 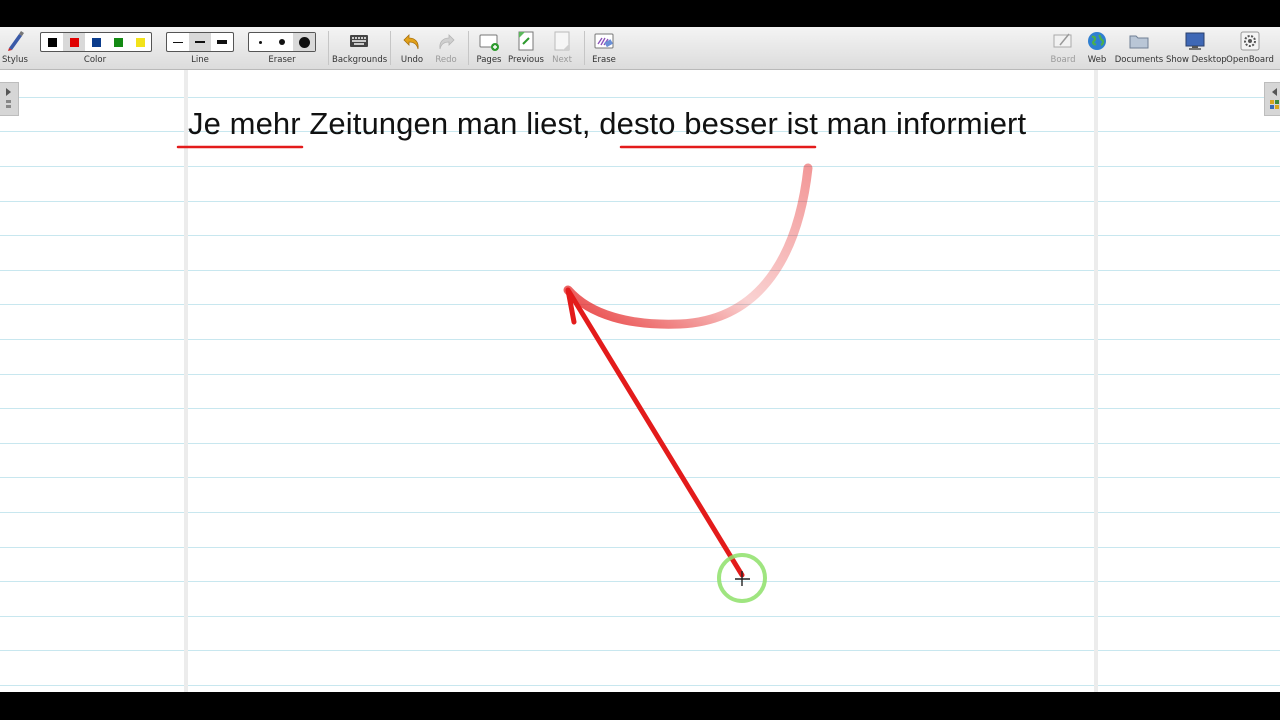 I want to click on erase-board-icon, so click(x=604, y=41).